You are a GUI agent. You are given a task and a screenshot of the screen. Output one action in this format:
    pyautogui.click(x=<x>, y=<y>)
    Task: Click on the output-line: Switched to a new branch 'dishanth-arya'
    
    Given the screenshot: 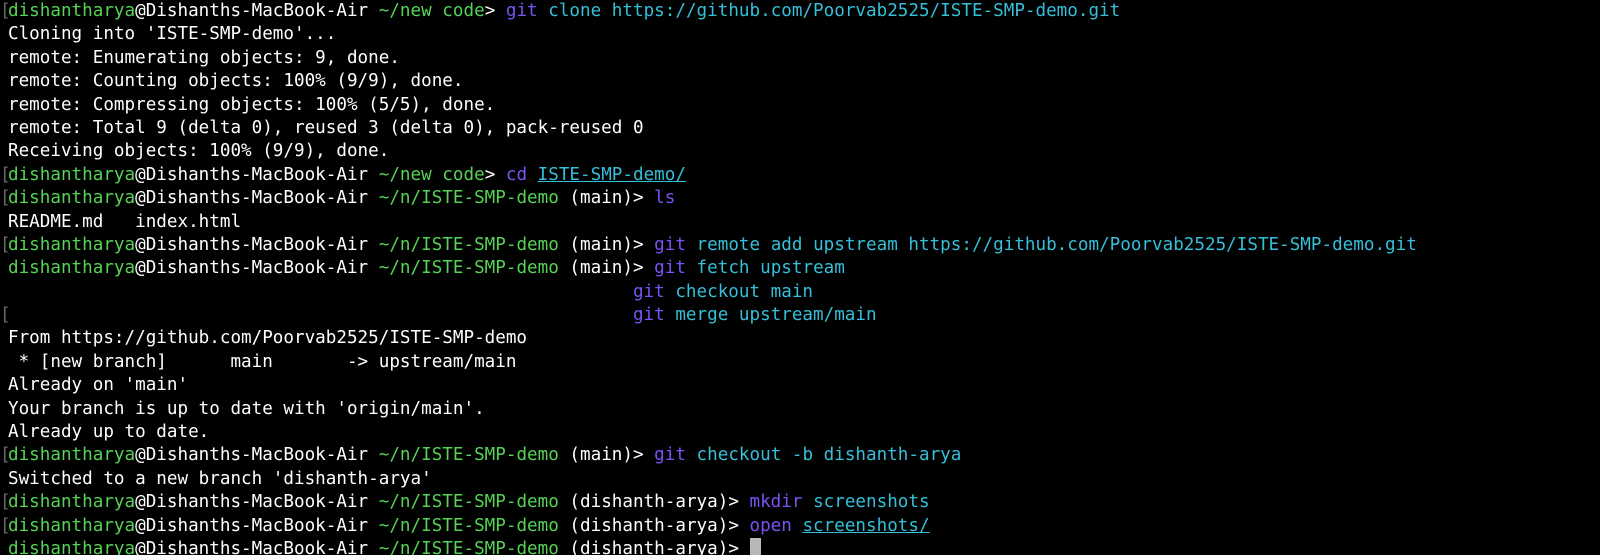 What is the action you would take?
    pyautogui.click(x=220, y=478)
    